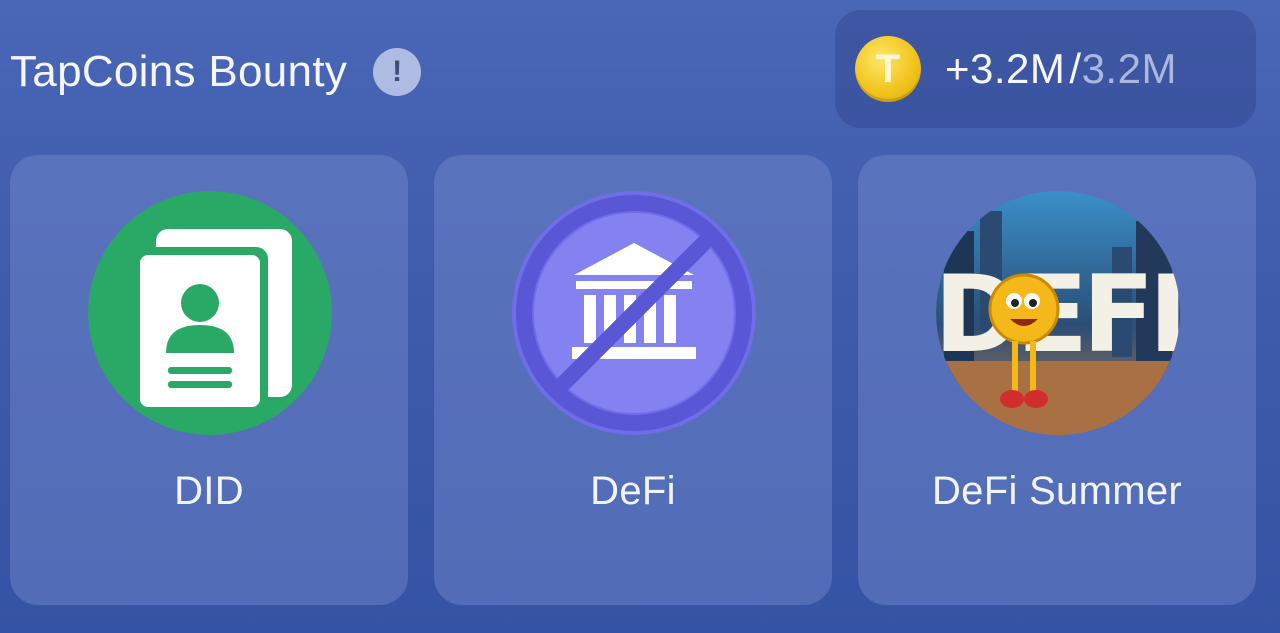 This screenshot has height=633, width=1280. I want to click on id-card-icon, so click(210, 313).